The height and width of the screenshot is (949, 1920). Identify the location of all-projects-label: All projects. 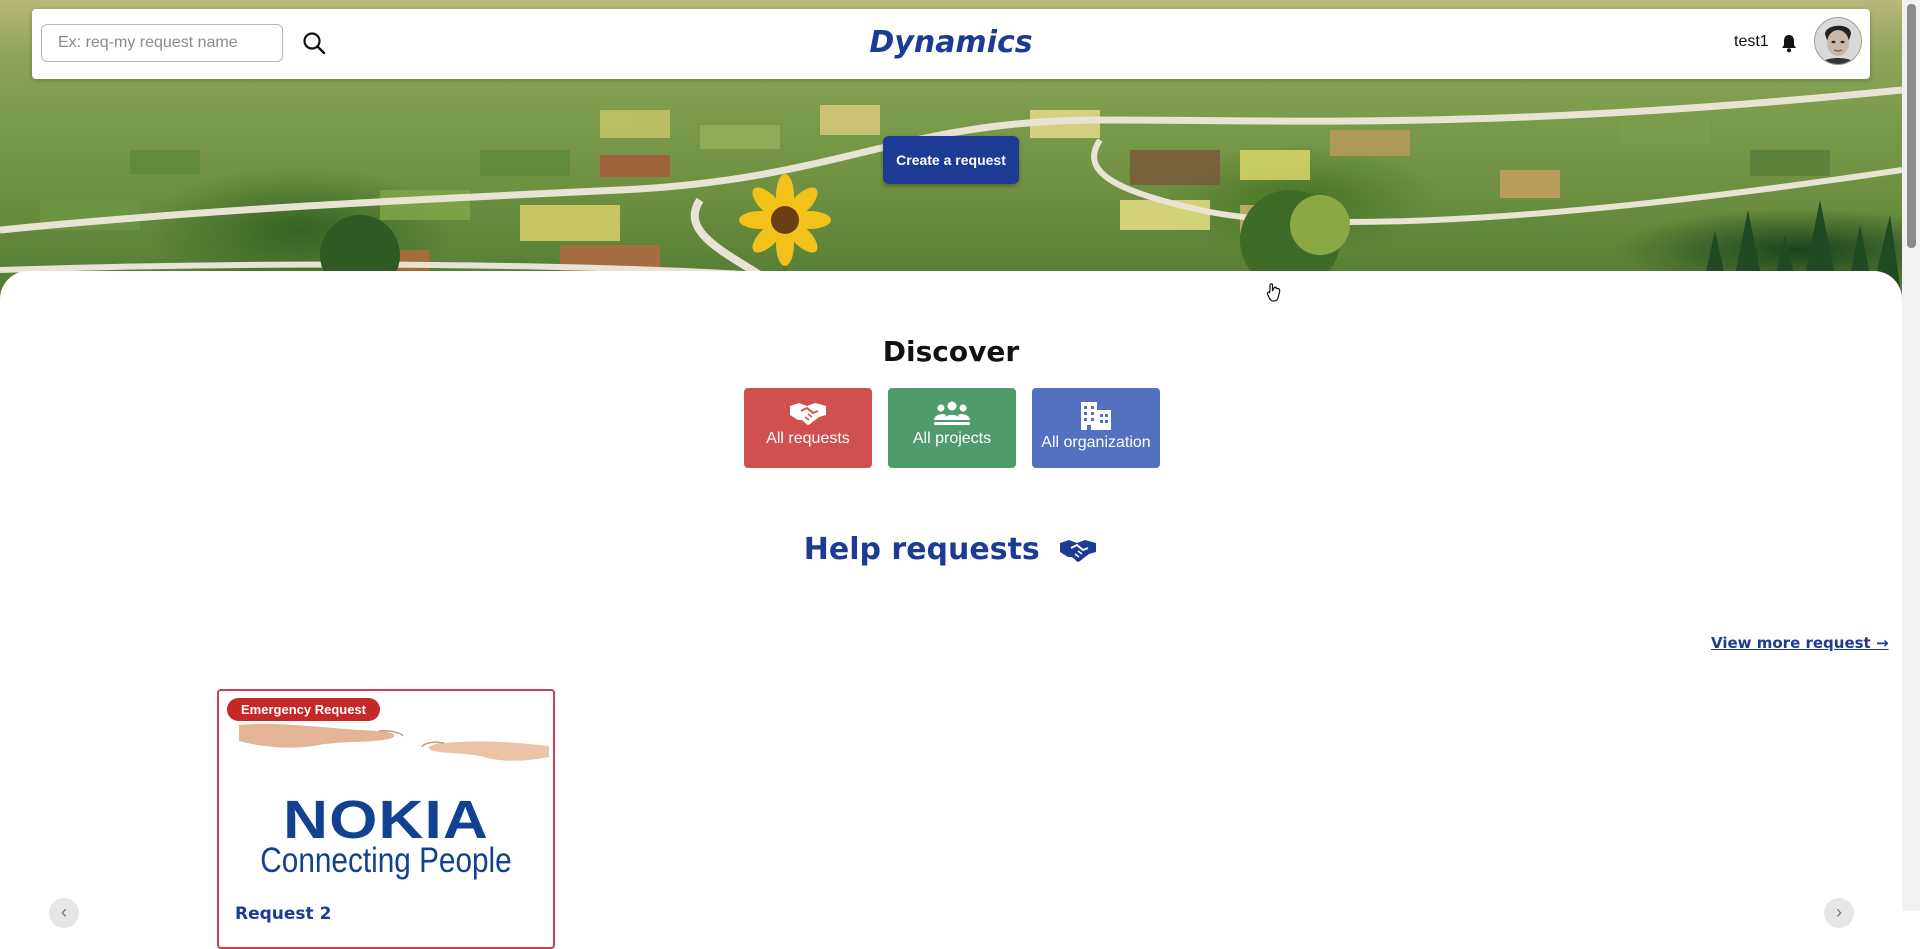
(952, 438).